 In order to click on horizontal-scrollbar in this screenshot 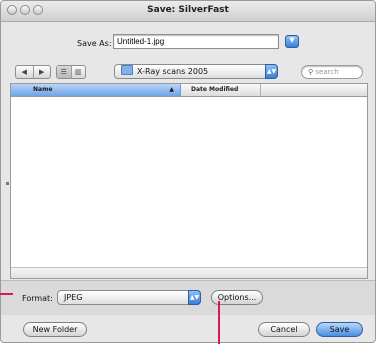, I will do `click(189, 272)`.